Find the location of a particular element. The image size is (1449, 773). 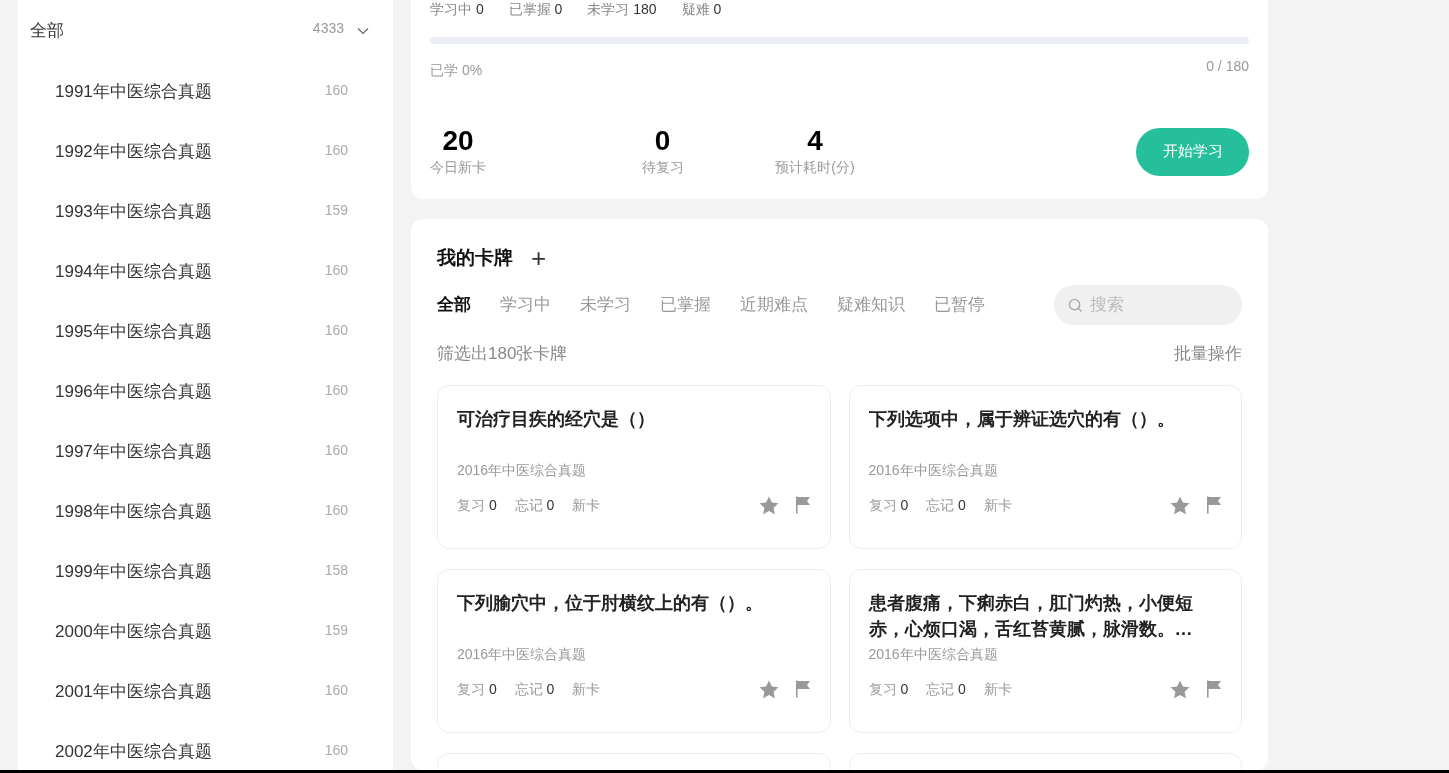

flashcard: 可治疗目疾的经穴是（） 2016年中医综合真题 复习 0 忘记 0 新卡 is located at coordinates (634, 466).